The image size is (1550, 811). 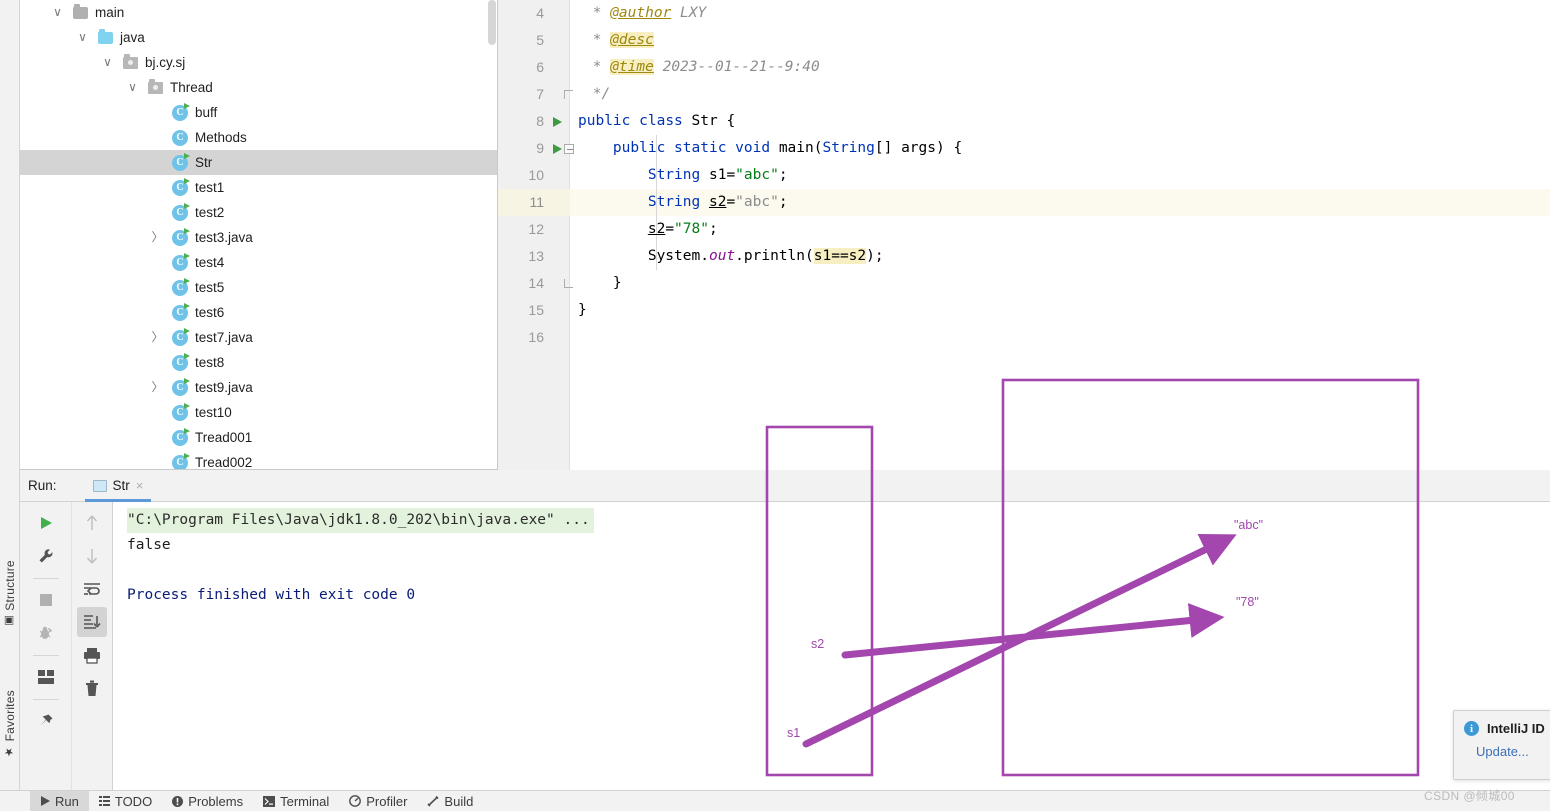 What do you see at coordinates (46, 677) in the screenshot?
I see `layout-button` at bounding box center [46, 677].